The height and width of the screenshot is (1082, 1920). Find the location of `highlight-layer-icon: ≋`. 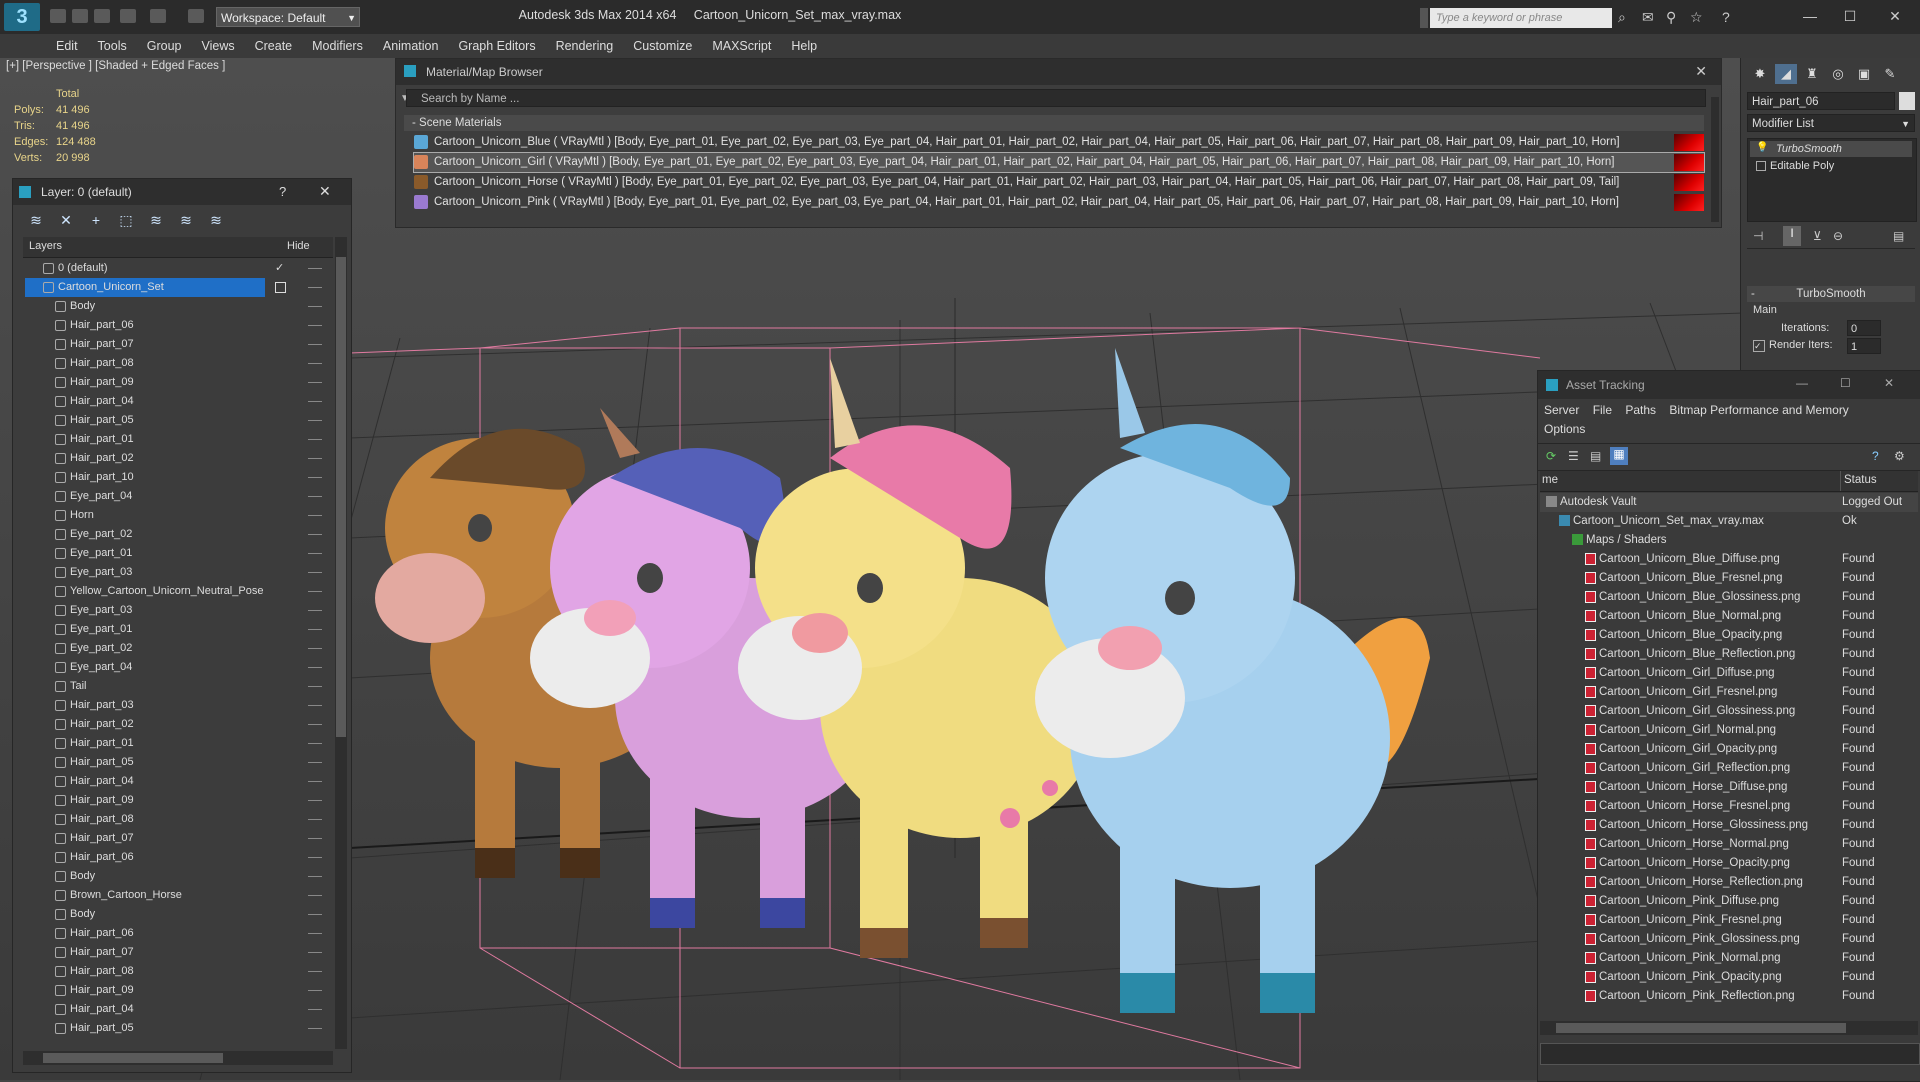

highlight-layer-icon: ≋ is located at coordinates (156, 220).